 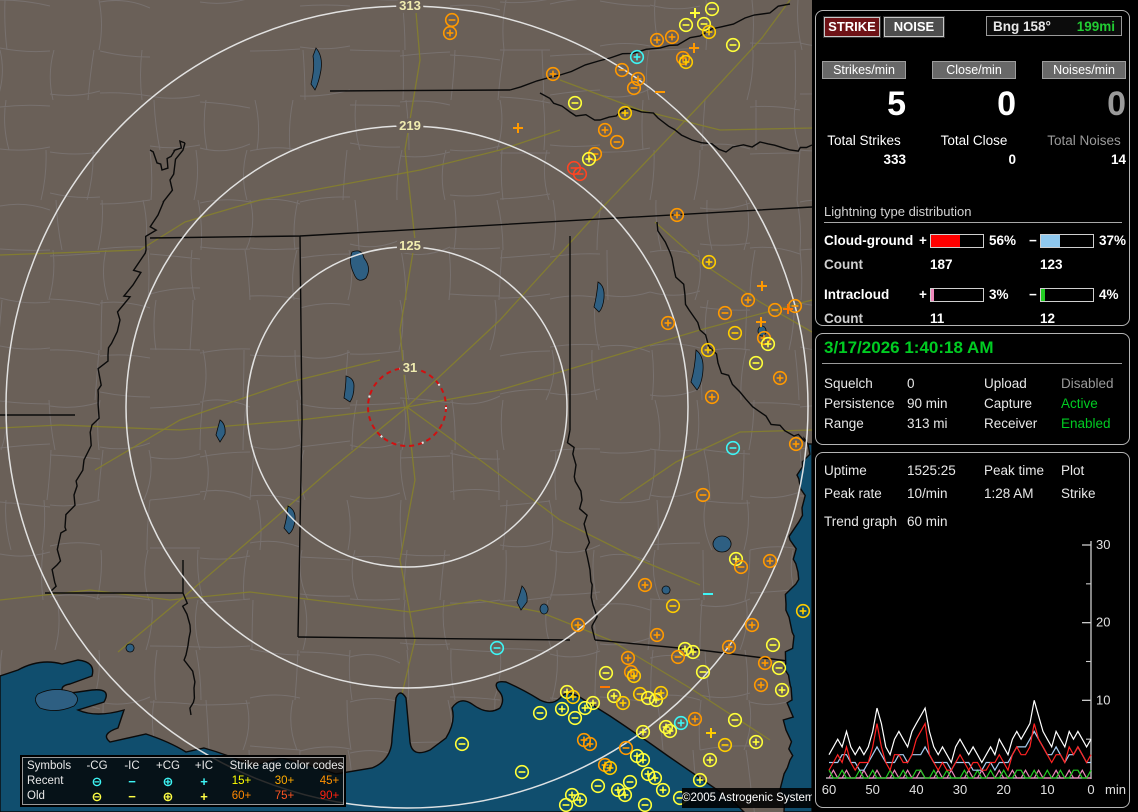 I want to click on old-cg-minus-icon: ⊖, so click(x=97, y=796).